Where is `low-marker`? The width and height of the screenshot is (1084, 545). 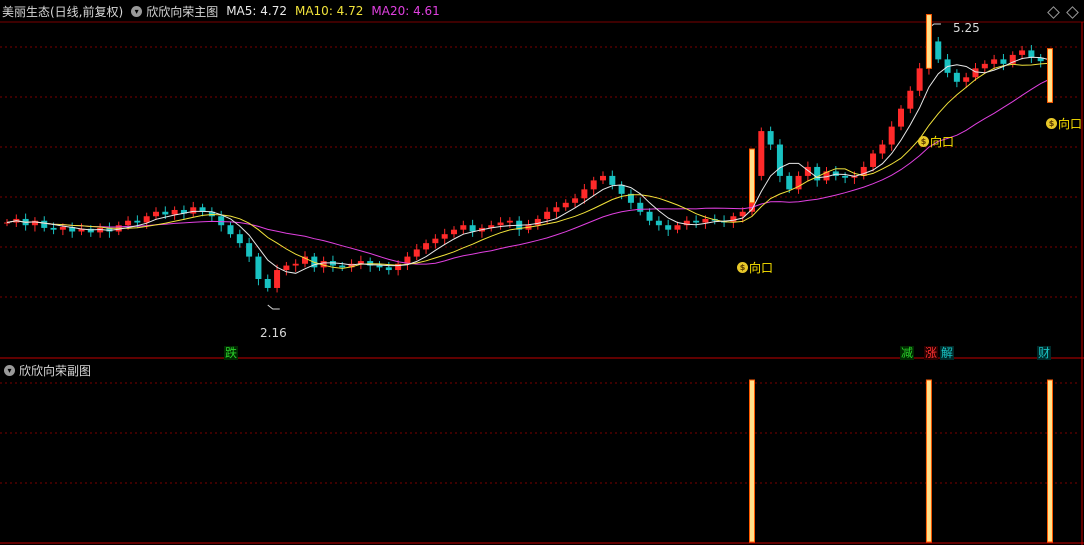
low-marker is located at coordinates (273, 307).